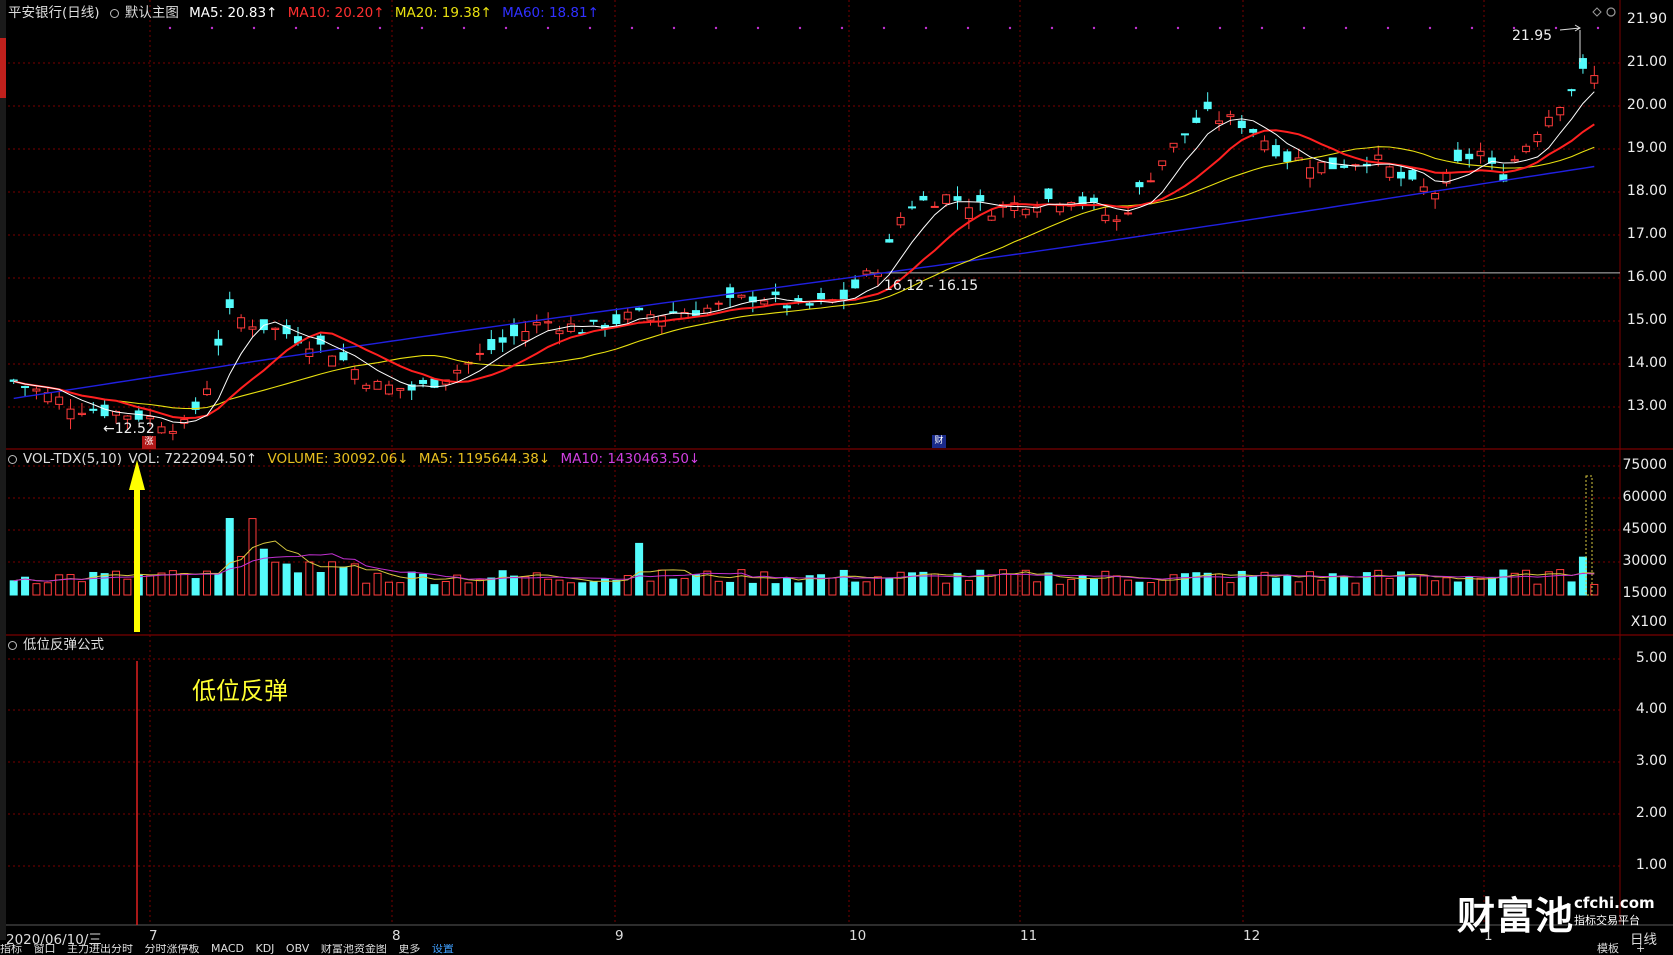 This screenshot has height=955, width=1673. Describe the element at coordinates (1614, 903) in the screenshot. I see `brand-site: cfchi.com` at that location.